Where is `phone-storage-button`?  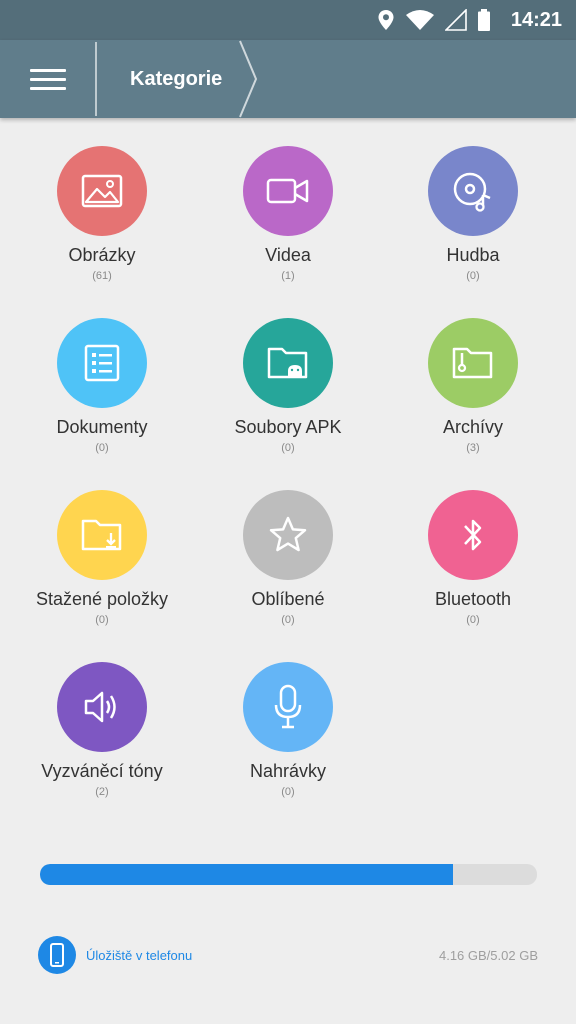 phone-storage-button is located at coordinates (57, 955).